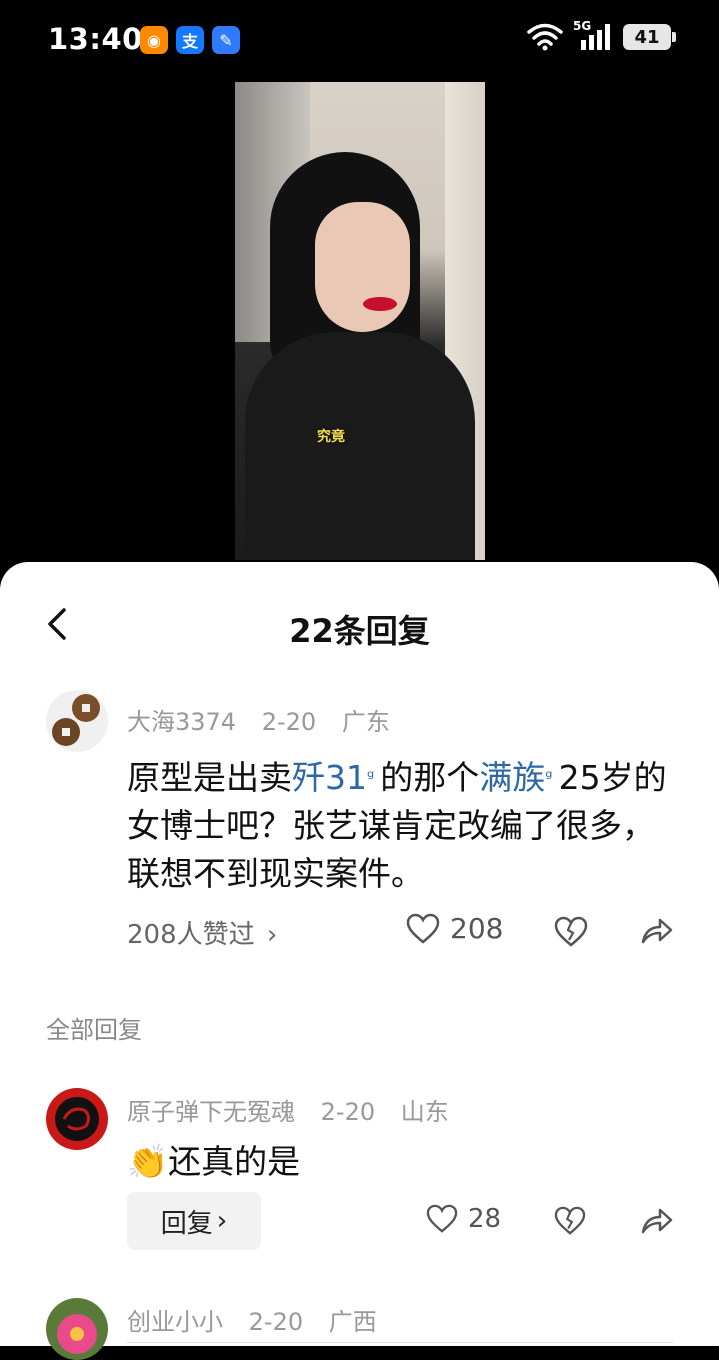 The width and height of the screenshot is (719, 1360). I want to click on blue-app-icon: ✎, so click(226, 40).